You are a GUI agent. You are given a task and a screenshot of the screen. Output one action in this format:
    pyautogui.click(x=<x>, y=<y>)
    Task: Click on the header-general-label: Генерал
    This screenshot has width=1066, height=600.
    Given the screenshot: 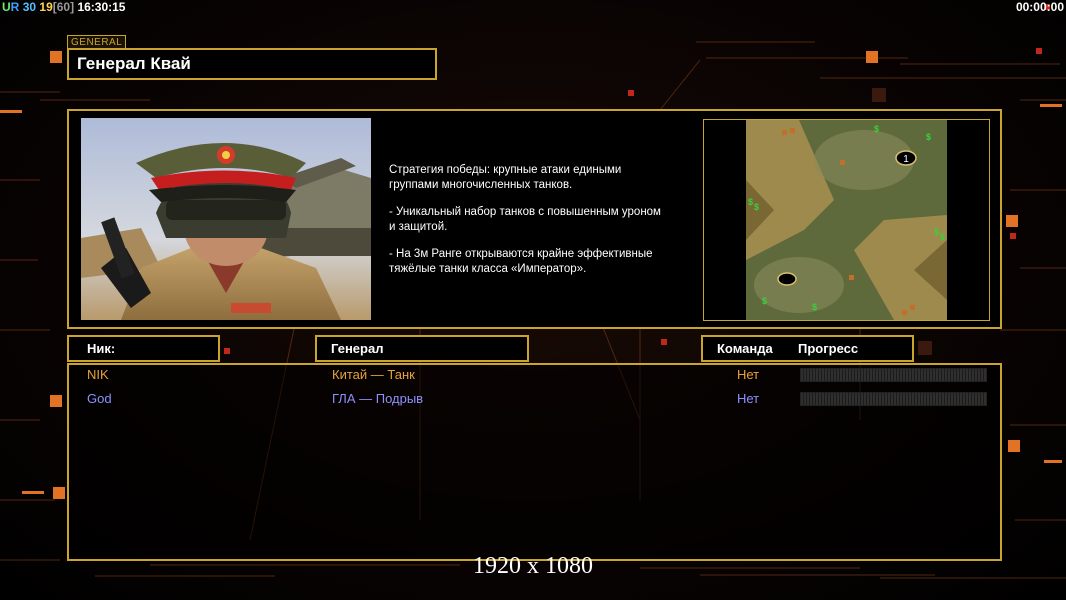 What is the action you would take?
    pyautogui.click(x=357, y=348)
    